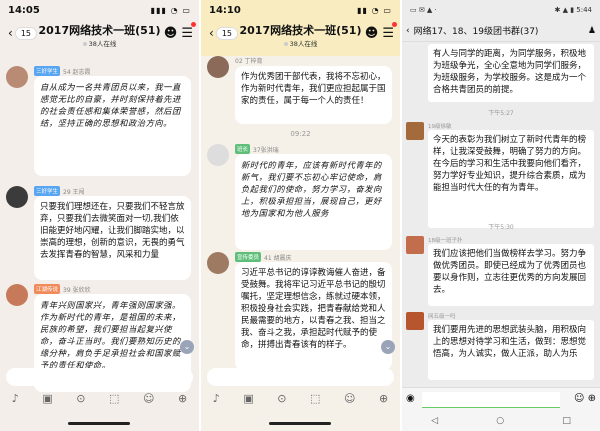 The image size is (600, 431). Describe the element at coordinates (266, 150) in the screenshot. I see `sender-name: 37张洪瑞` at that location.